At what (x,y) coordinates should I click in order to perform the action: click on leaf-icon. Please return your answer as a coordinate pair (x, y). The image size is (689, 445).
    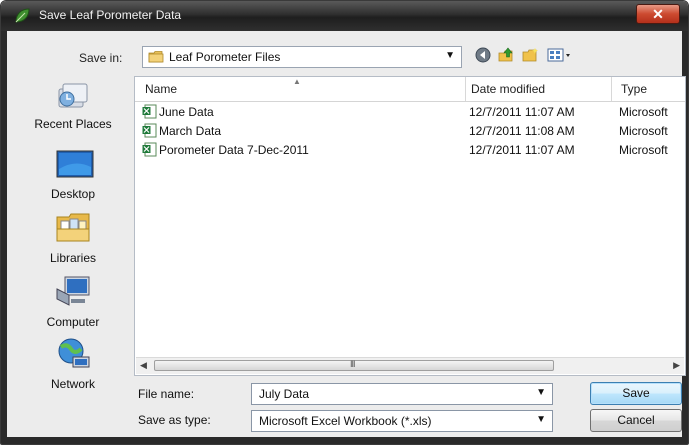
    Looking at the image, I should click on (22, 15).